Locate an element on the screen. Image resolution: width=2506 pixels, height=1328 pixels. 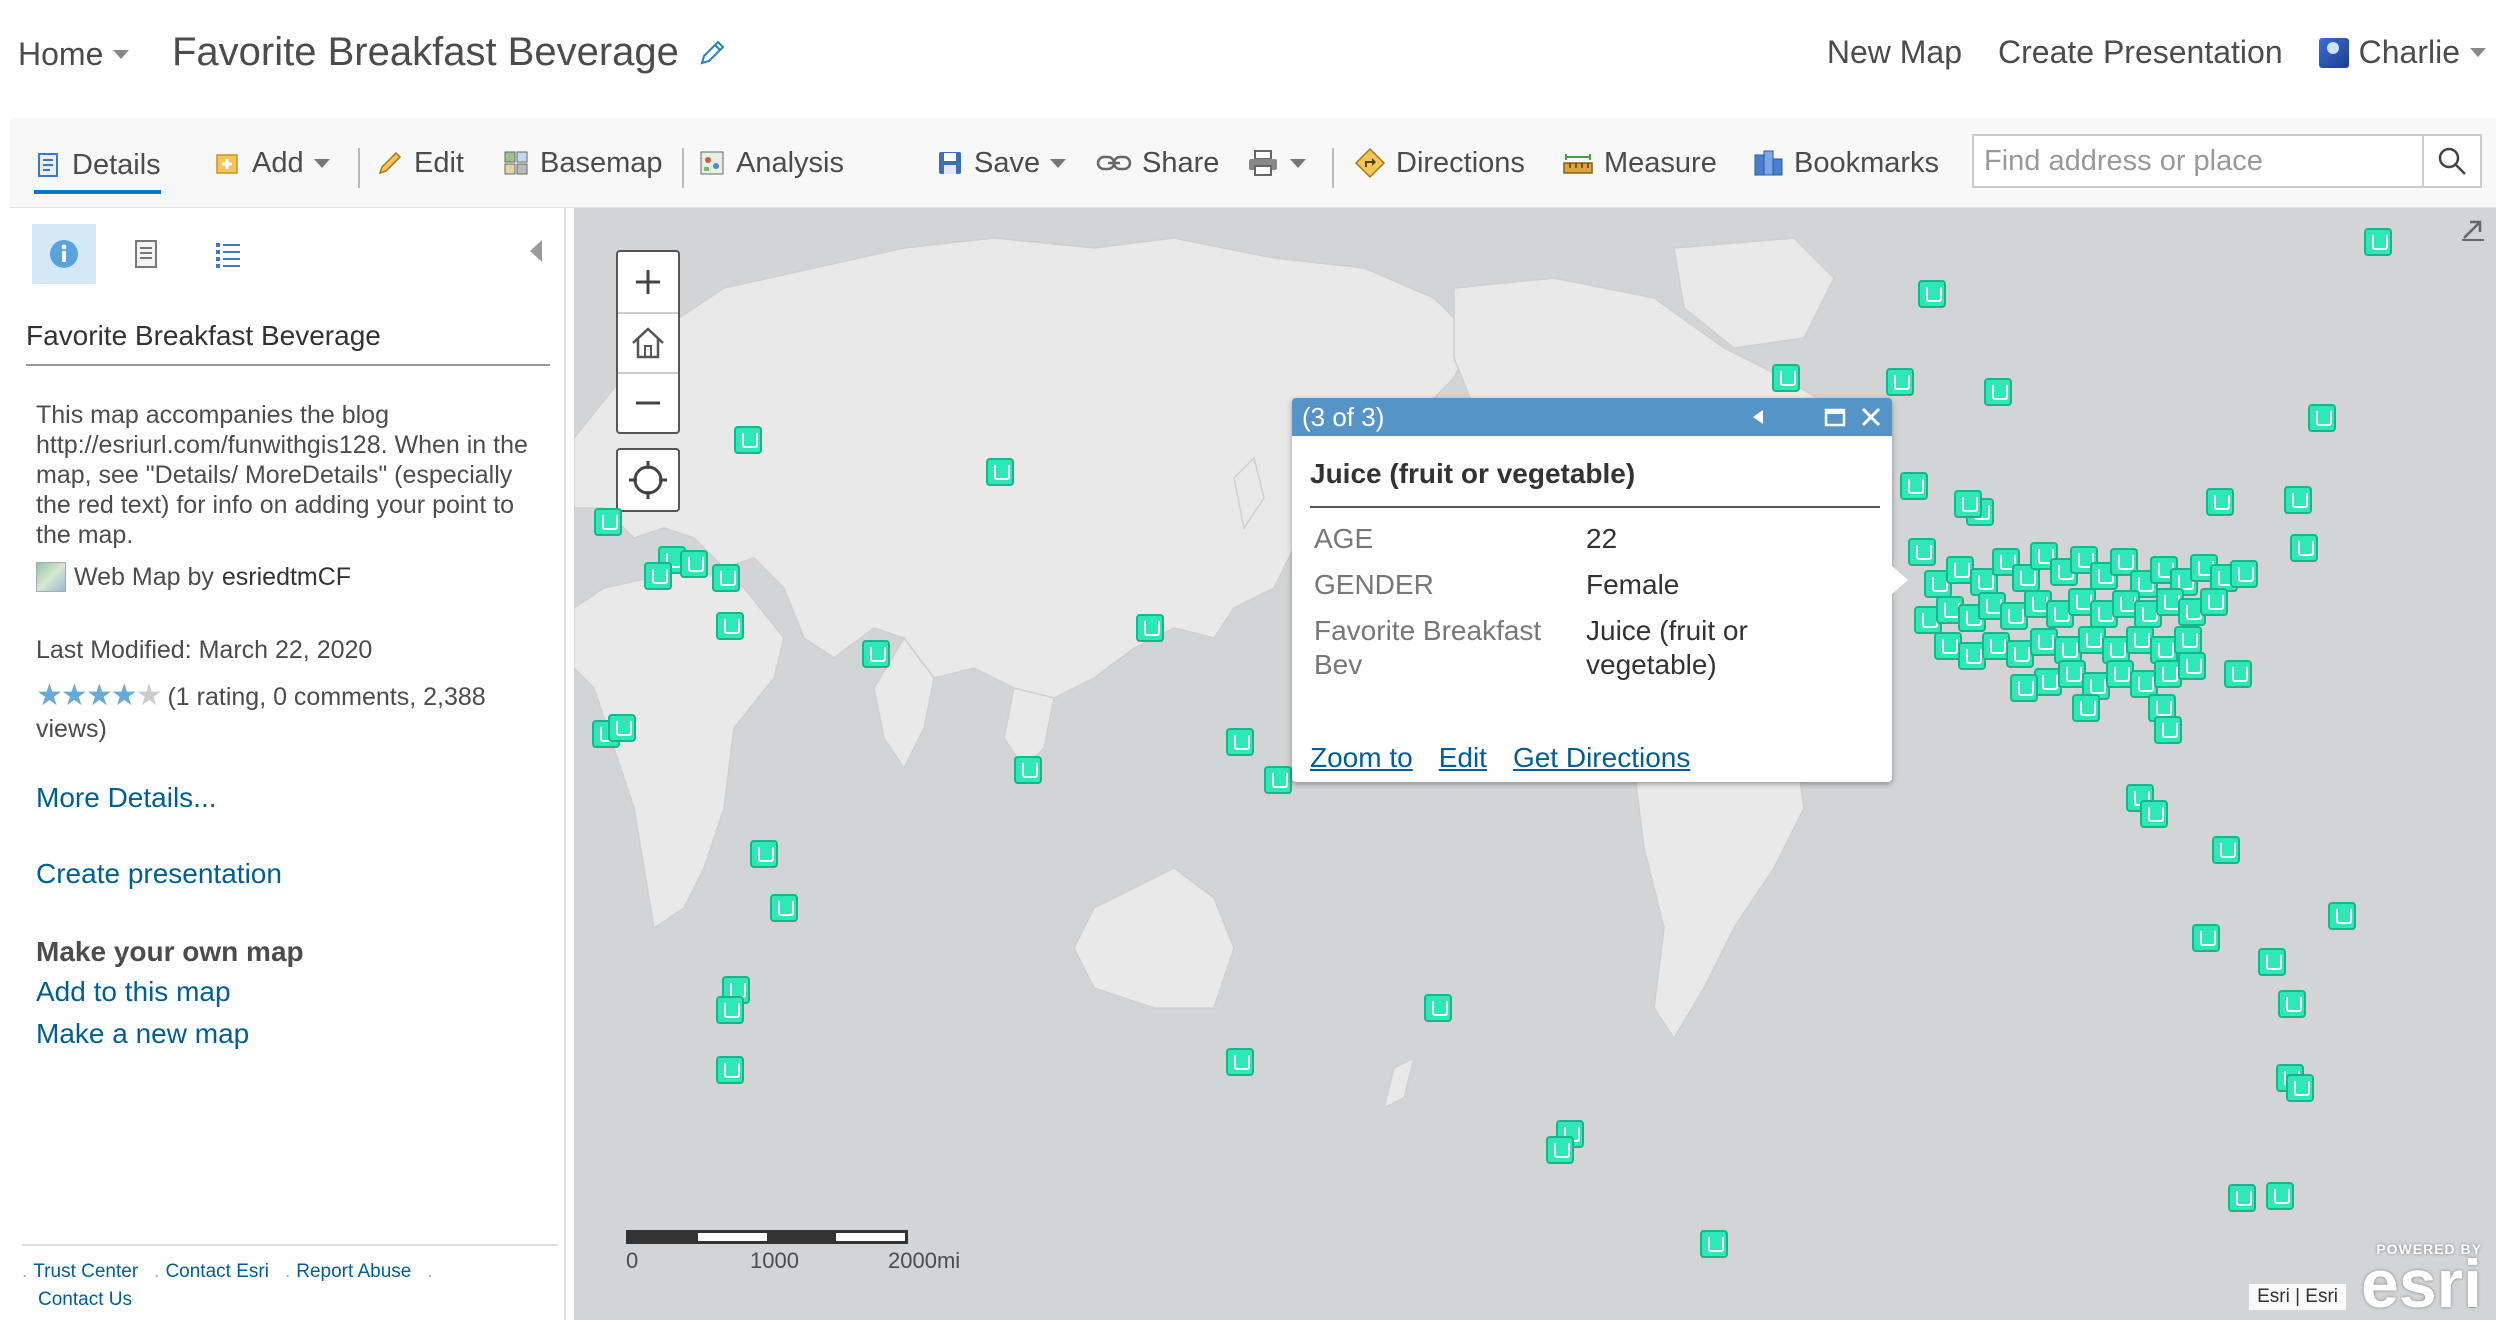
print-button is located at coordinates (1276, 163).